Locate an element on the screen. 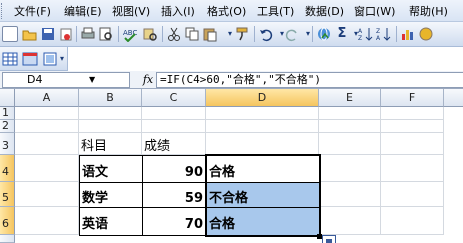 The width and height of the screenshot is (463, 243). toolbar-grid-icon is located at coordinates (50, 59).